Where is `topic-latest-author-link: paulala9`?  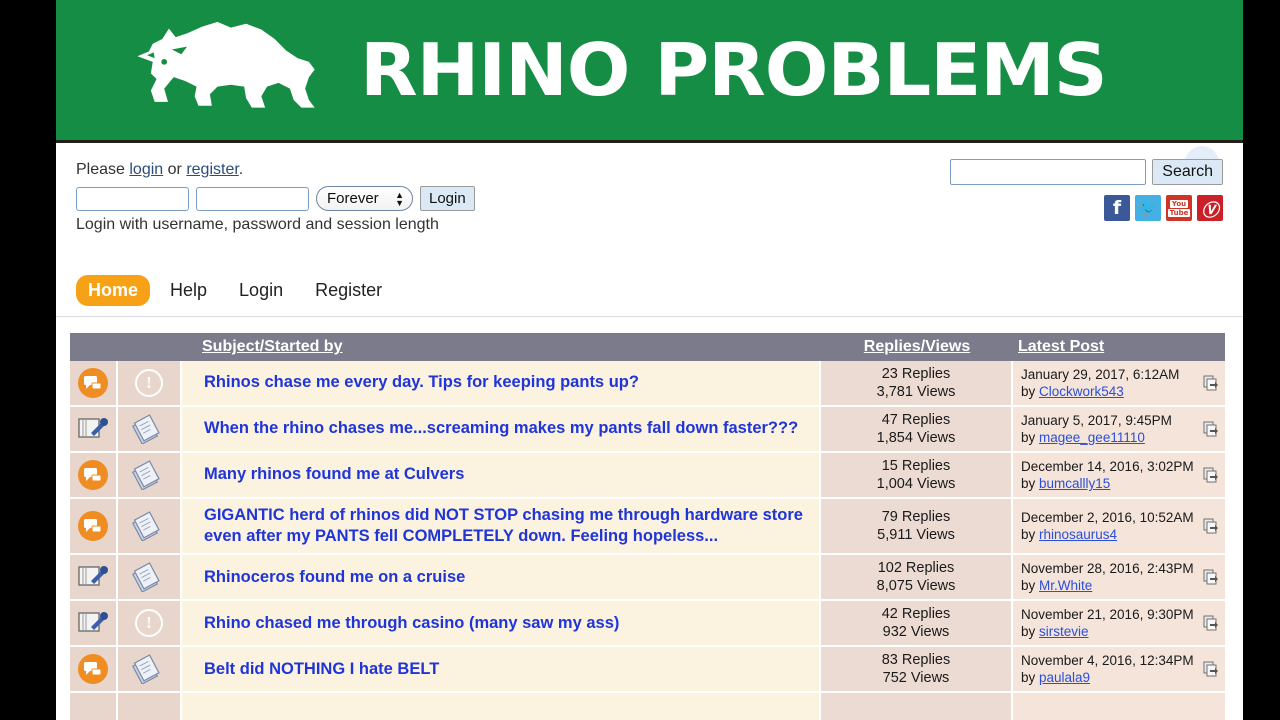
topic-latest-author-link: paulala9 is located at coordinates (1064, 677).